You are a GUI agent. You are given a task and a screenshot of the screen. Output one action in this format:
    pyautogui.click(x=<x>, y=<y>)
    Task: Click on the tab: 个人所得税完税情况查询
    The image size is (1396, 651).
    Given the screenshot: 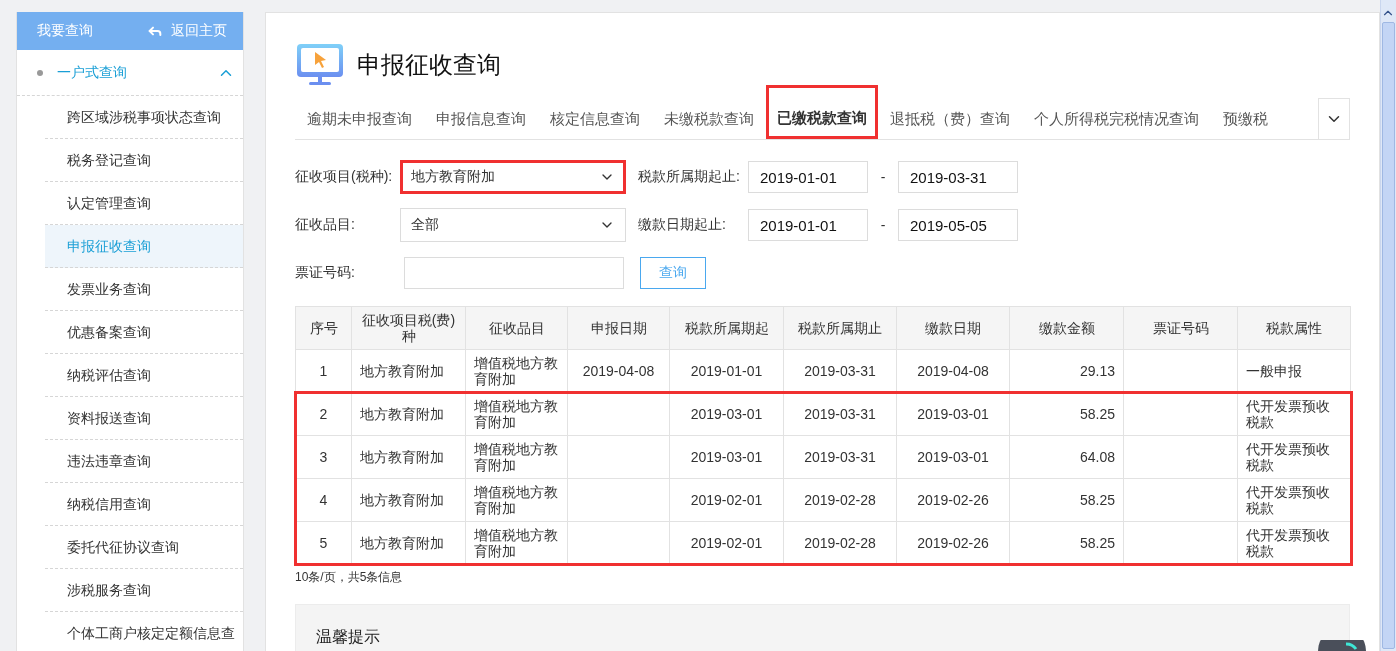 What is the action you would take?
    pyautogui.click(x=1116, y=119)
    